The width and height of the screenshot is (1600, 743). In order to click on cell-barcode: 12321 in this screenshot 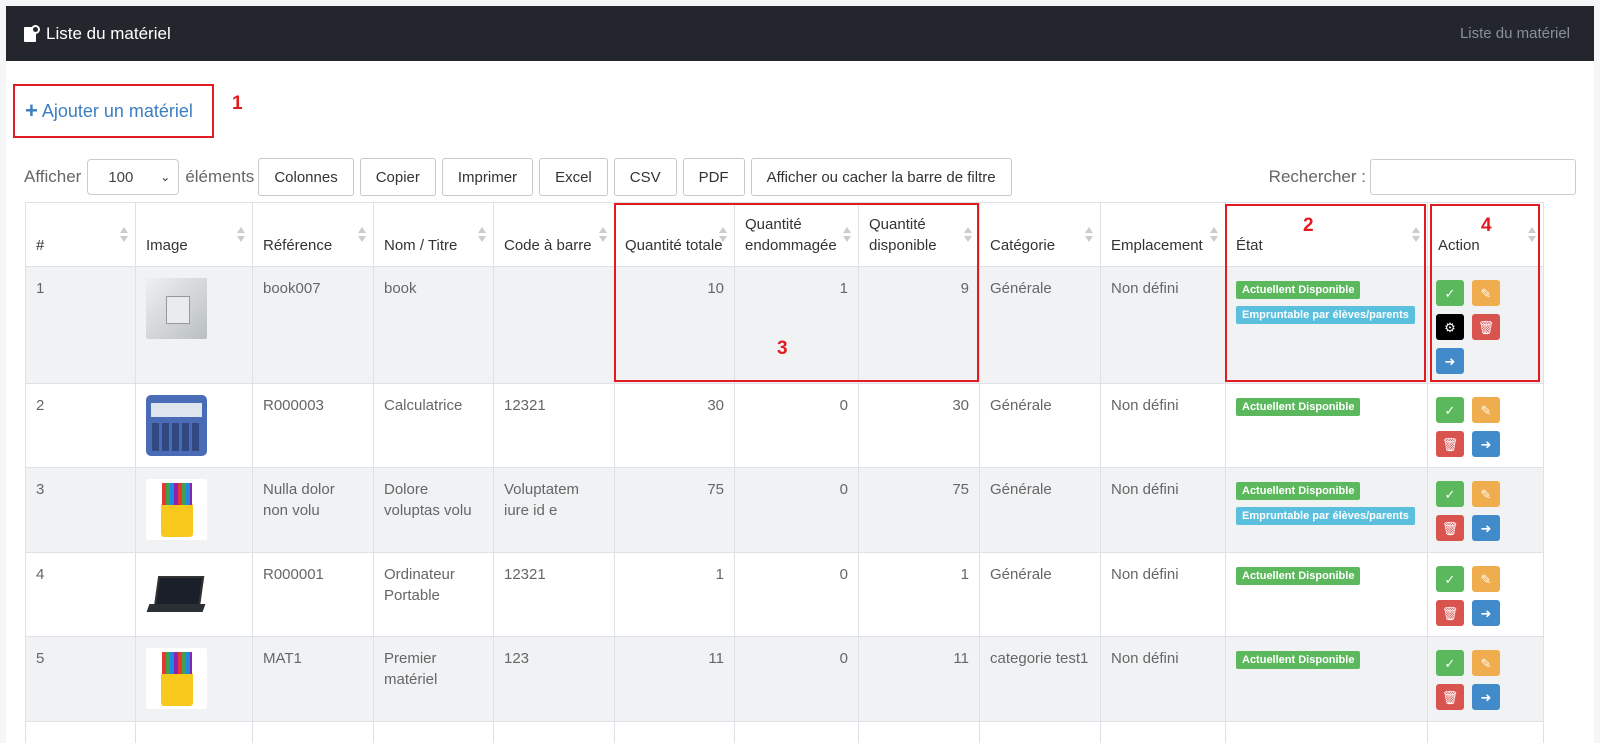, I will do `click(554, 425)`.